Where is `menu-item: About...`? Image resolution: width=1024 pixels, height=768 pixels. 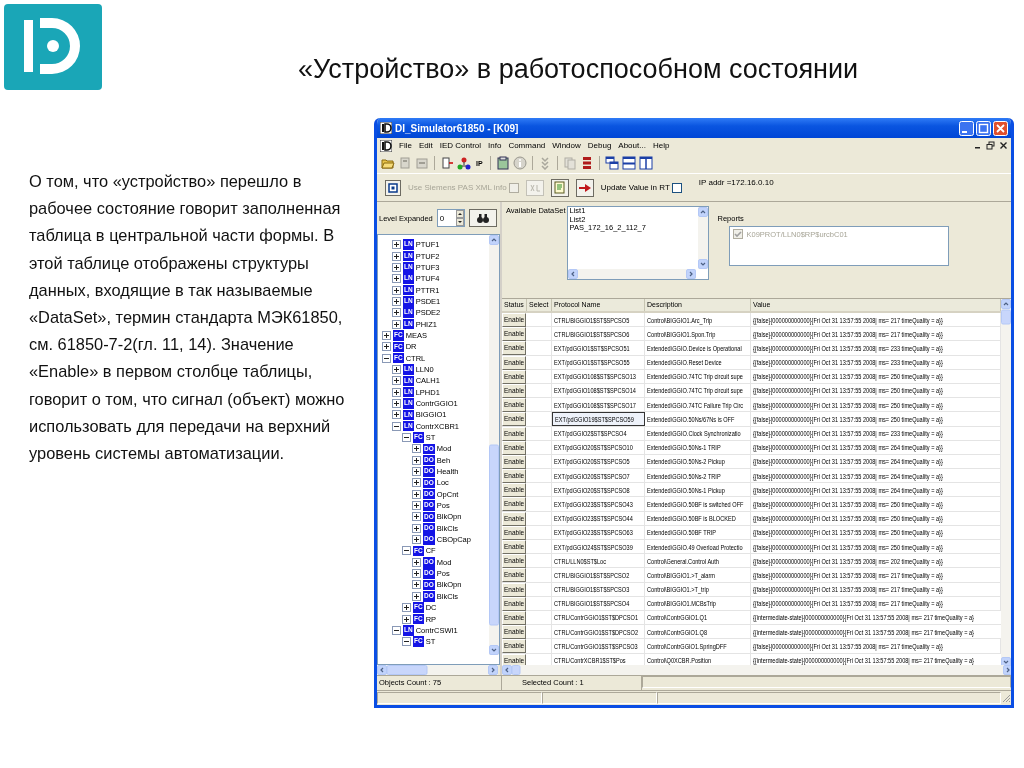 menu-item: About... is located at coordinates (632, 145).